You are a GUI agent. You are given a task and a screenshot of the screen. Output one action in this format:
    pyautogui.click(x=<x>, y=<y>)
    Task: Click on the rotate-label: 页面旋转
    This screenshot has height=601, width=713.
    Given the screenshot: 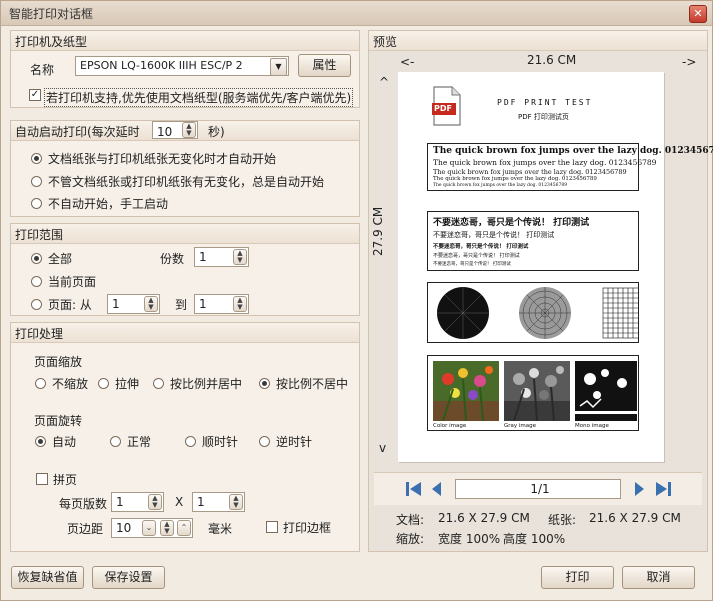 What is the action you would take?
    pyautogui.click(x=58, y=421)
    